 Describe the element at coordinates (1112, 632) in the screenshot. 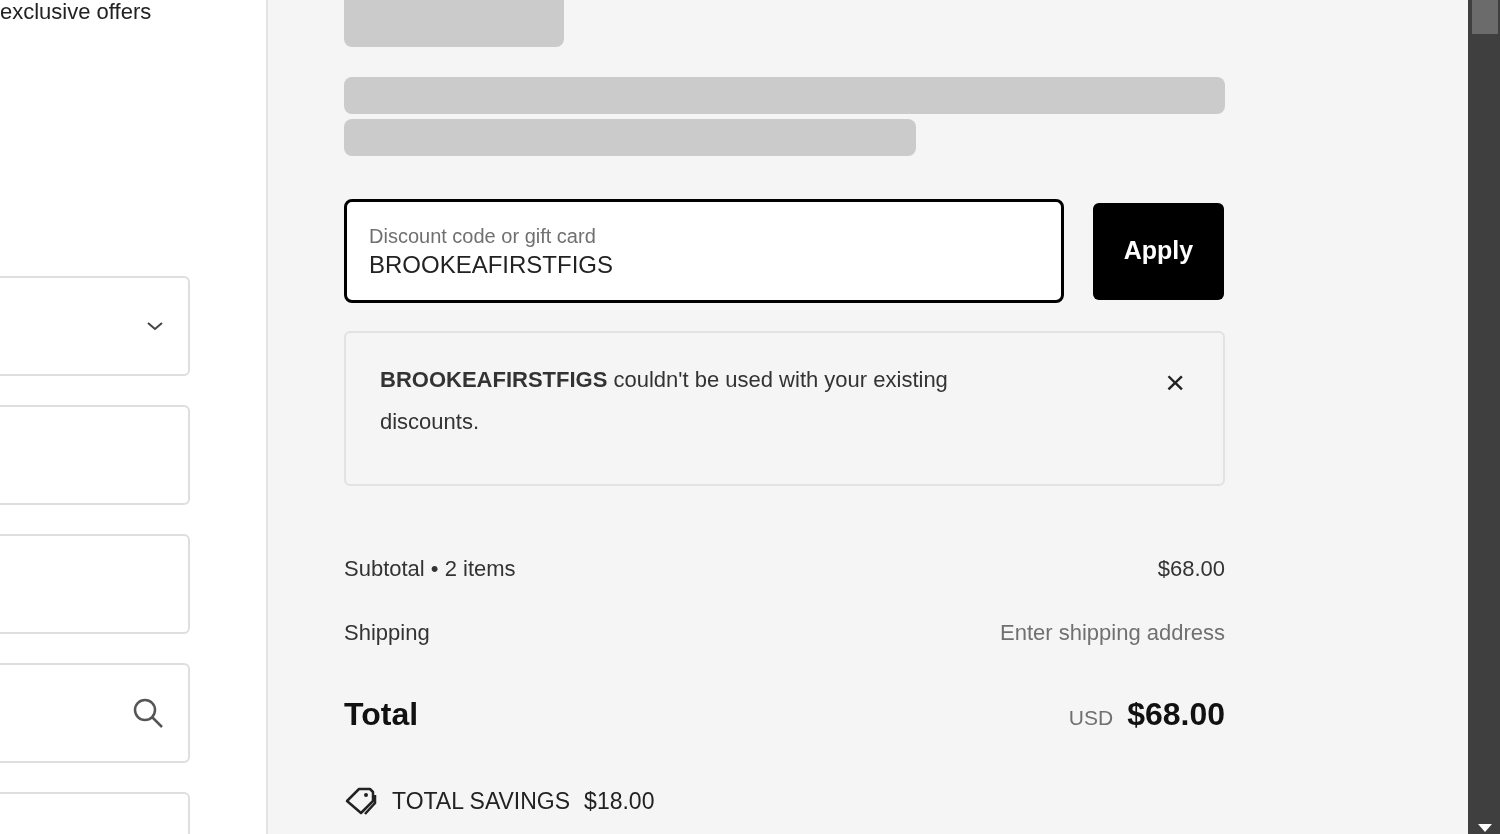

I see `summary-value: Enter shipping address` at that location.